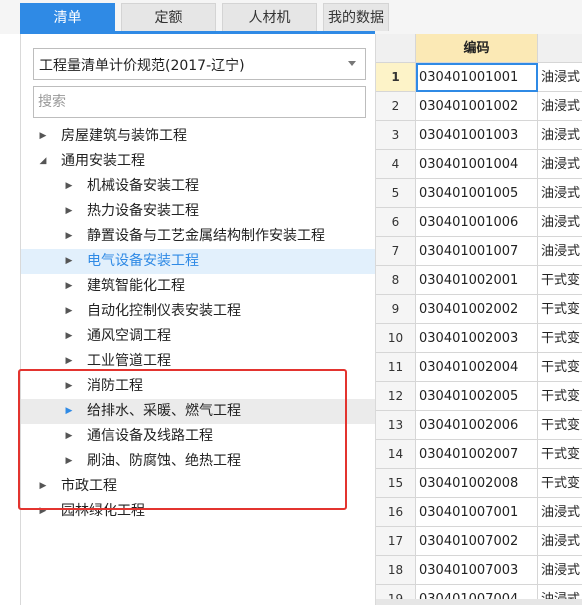 Image resolution: width=582 pixels, height=605 pixels. I want to click on row-number: 8, so click(396, 280).